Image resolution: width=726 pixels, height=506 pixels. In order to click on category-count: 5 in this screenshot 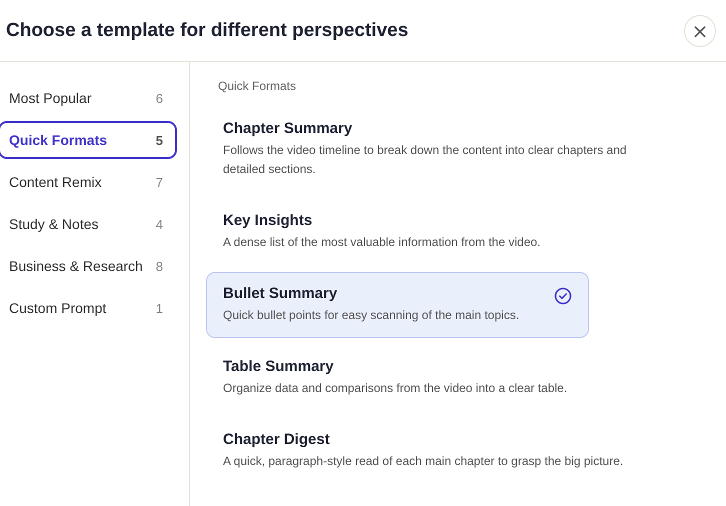, I will do `click(159, 140)`.